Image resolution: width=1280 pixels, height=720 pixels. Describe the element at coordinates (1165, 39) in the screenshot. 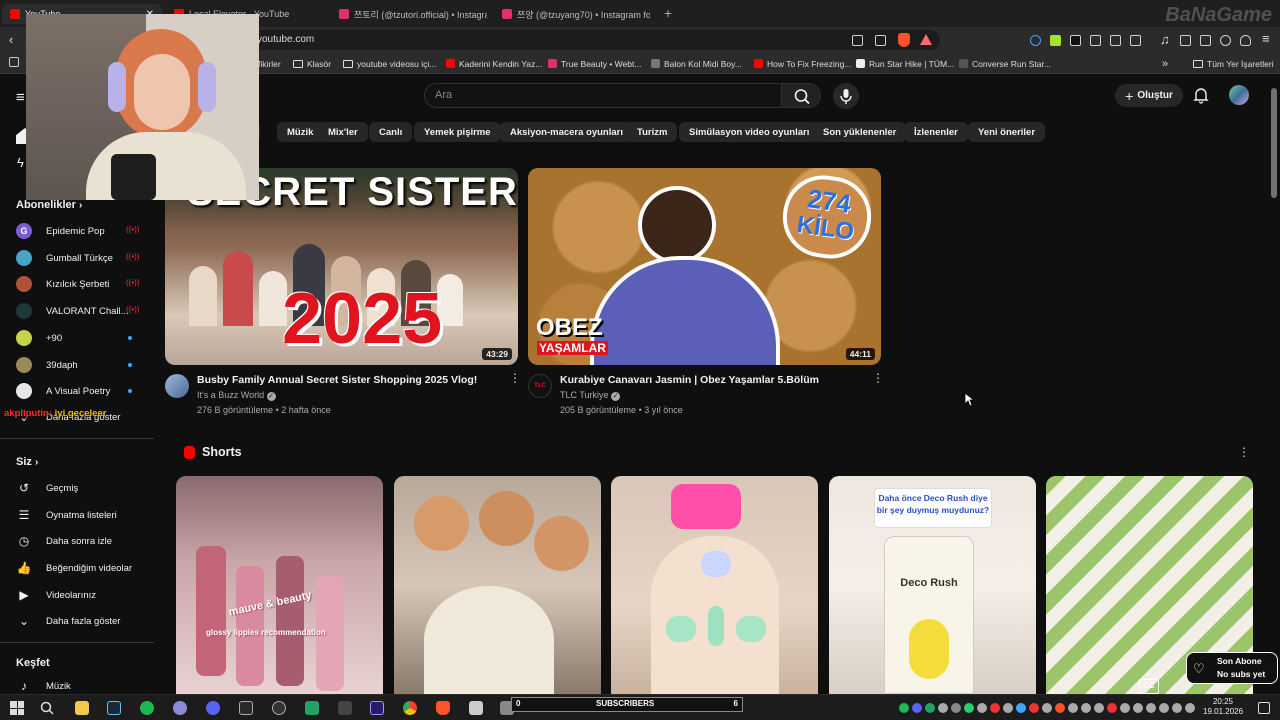

I see `music-control-icon: ♫` at that location.